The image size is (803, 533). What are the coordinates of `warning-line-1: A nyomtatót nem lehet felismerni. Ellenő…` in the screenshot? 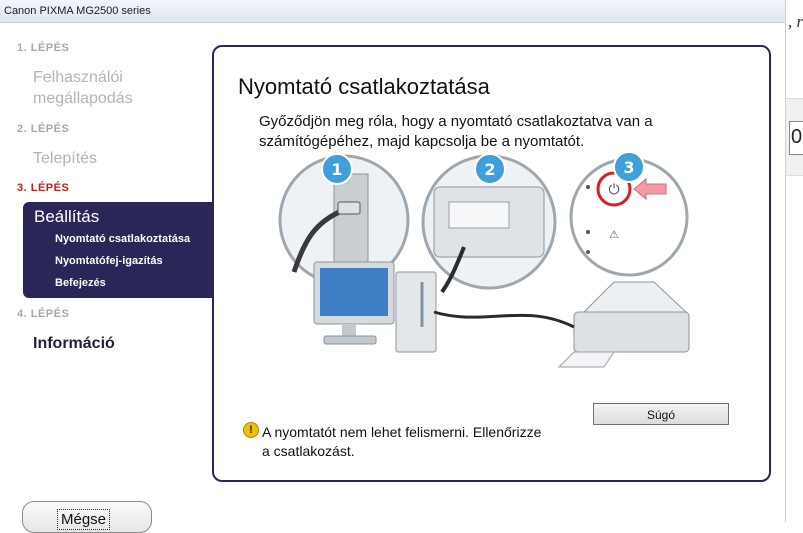 It's located at (402, 432).